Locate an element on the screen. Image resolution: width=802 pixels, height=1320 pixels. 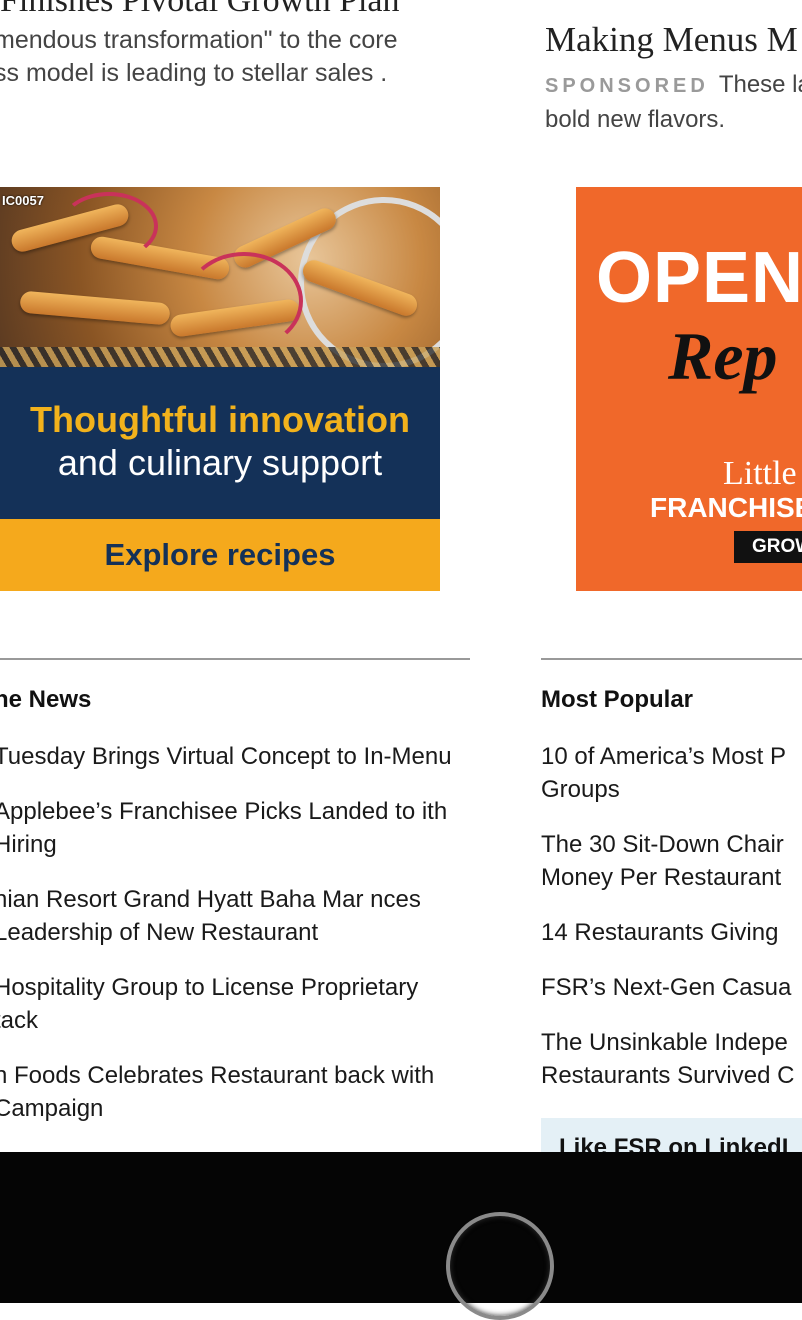
divider-right is located at coordinates (671, 659).